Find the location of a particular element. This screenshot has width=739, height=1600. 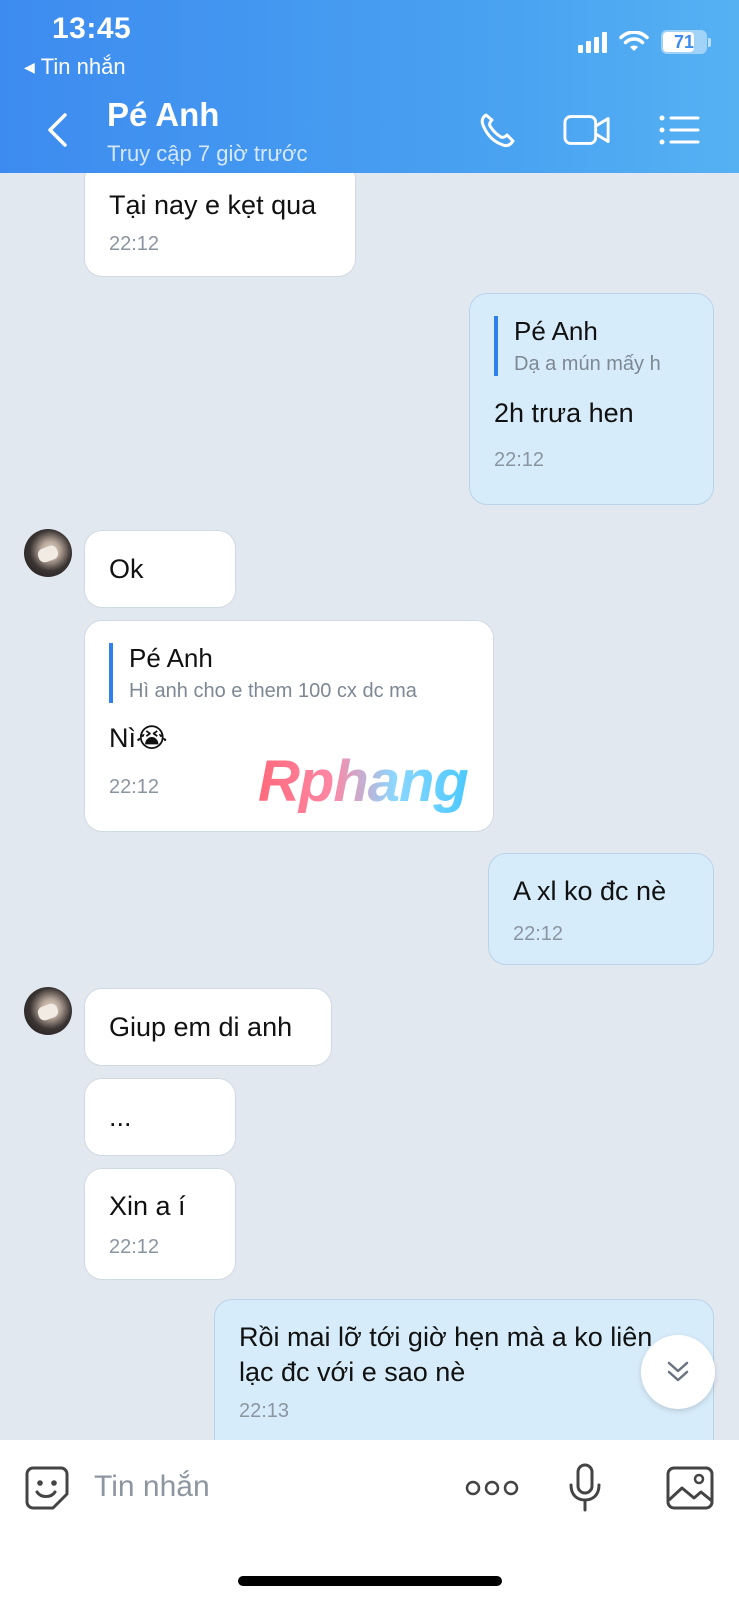

message-bubble-sent: Pé Anh Dạ a mún mấy h 2h trưa hen 22:12 is located at coordinates (591, 399).